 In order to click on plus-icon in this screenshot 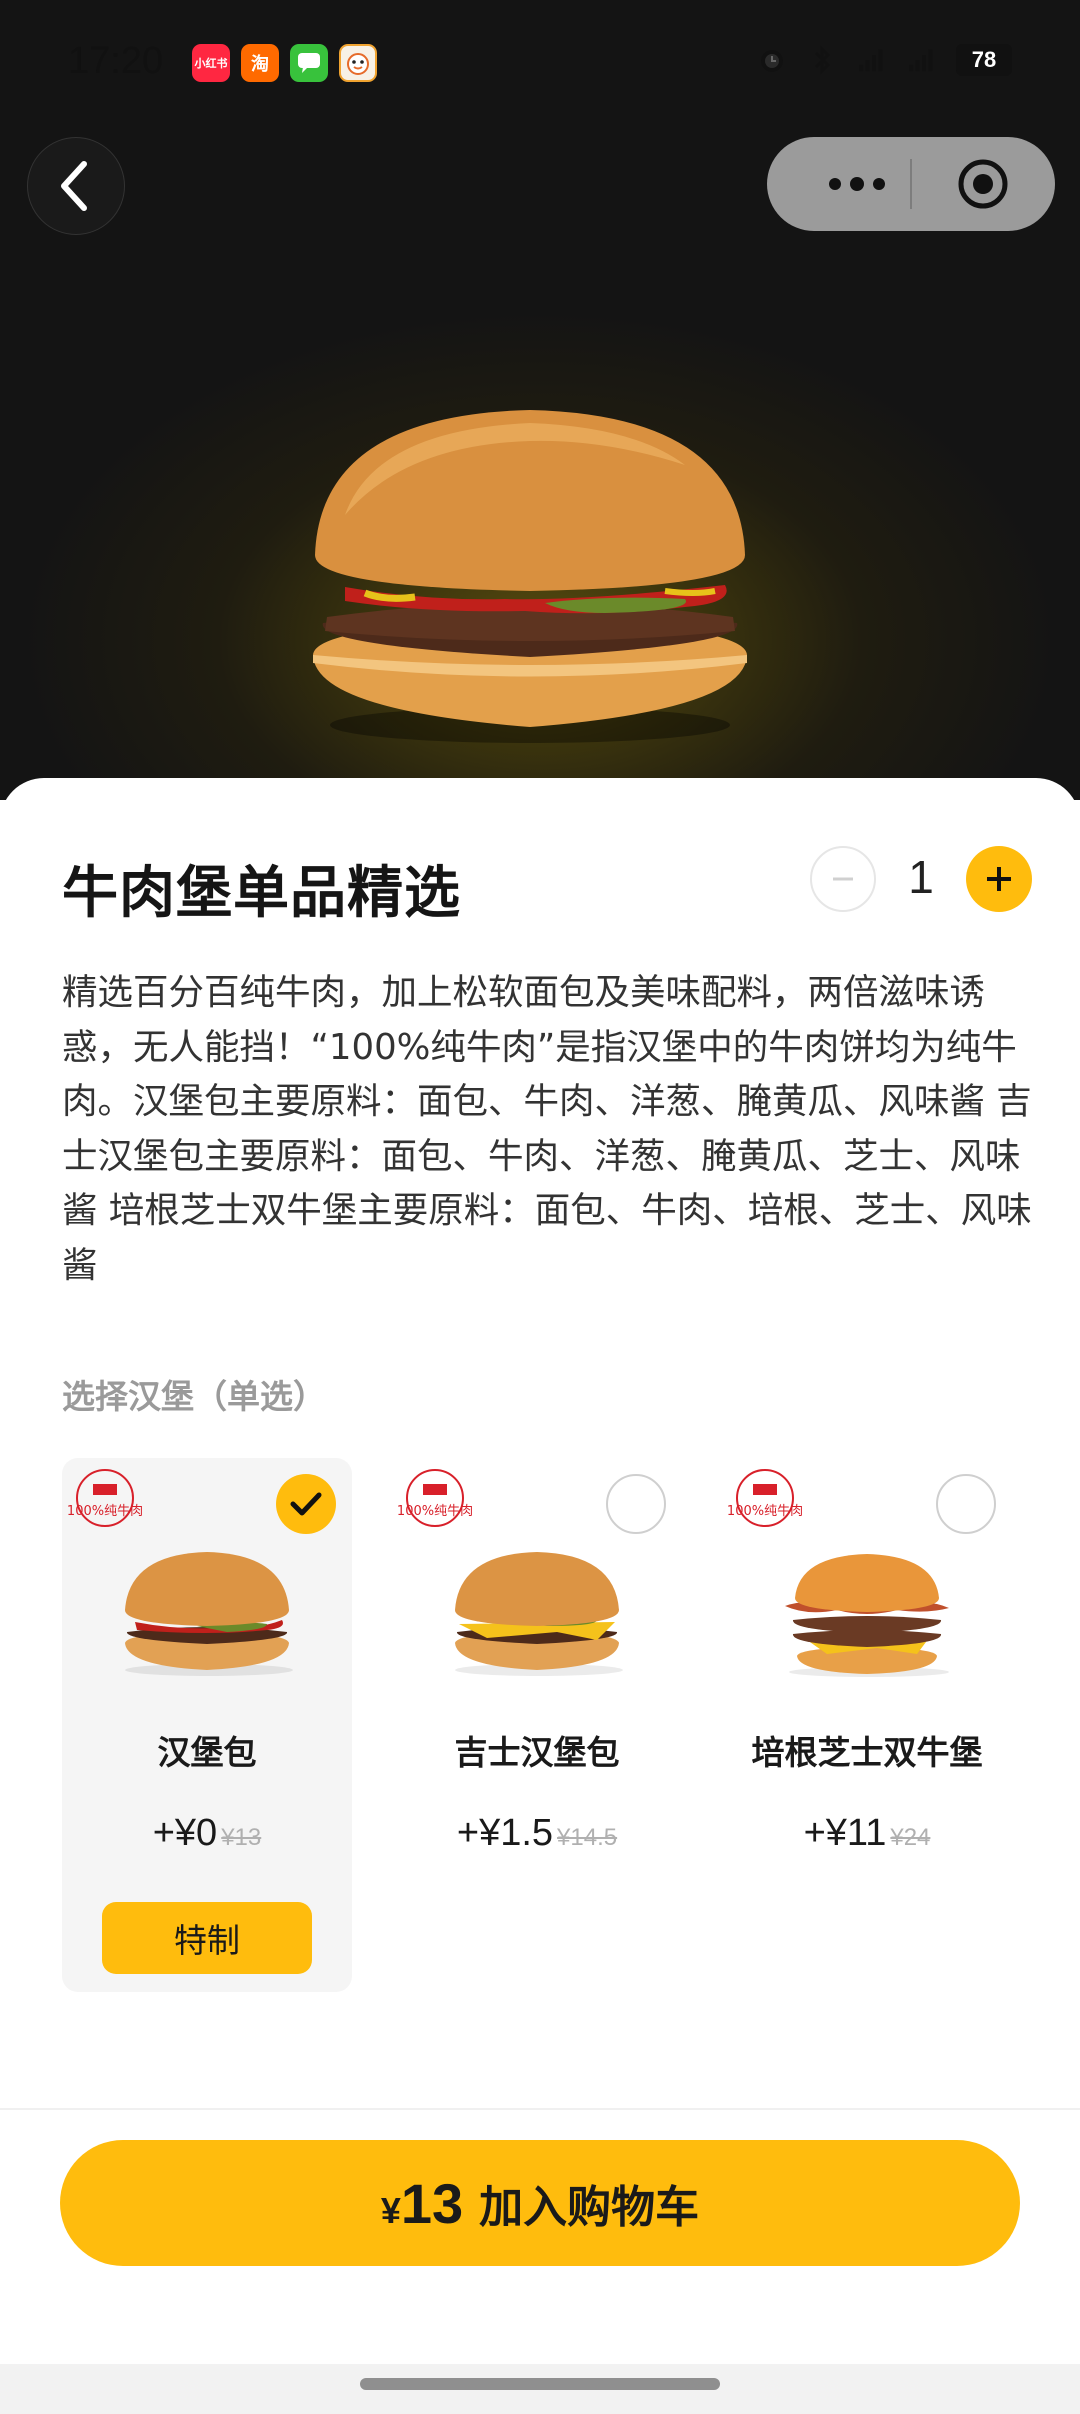, I will do `click(999, 879)`.